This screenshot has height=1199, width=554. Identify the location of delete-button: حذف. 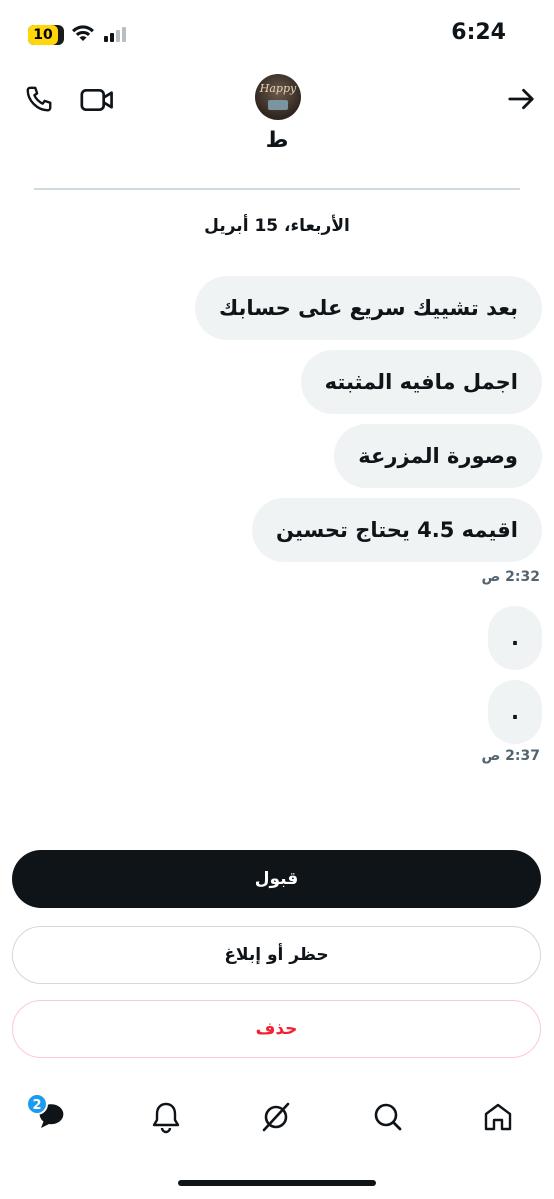
(276, 1029).